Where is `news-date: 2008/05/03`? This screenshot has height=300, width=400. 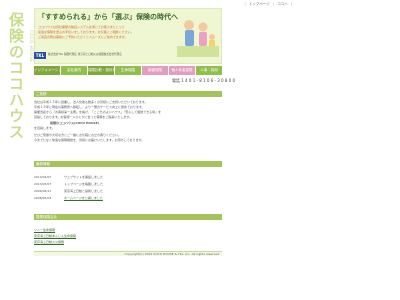
news-date: 2008/05/03 is located at coordinates (43, 198).